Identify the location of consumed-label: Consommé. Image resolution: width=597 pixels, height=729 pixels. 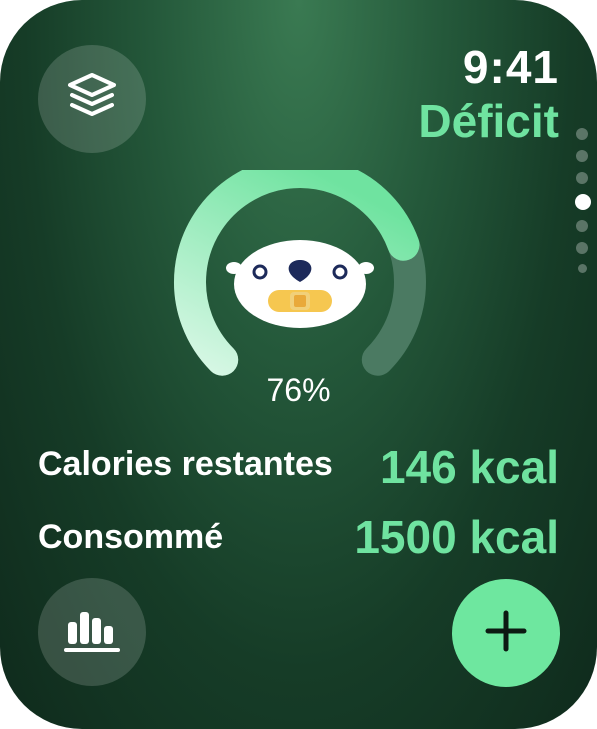
(131, 537).